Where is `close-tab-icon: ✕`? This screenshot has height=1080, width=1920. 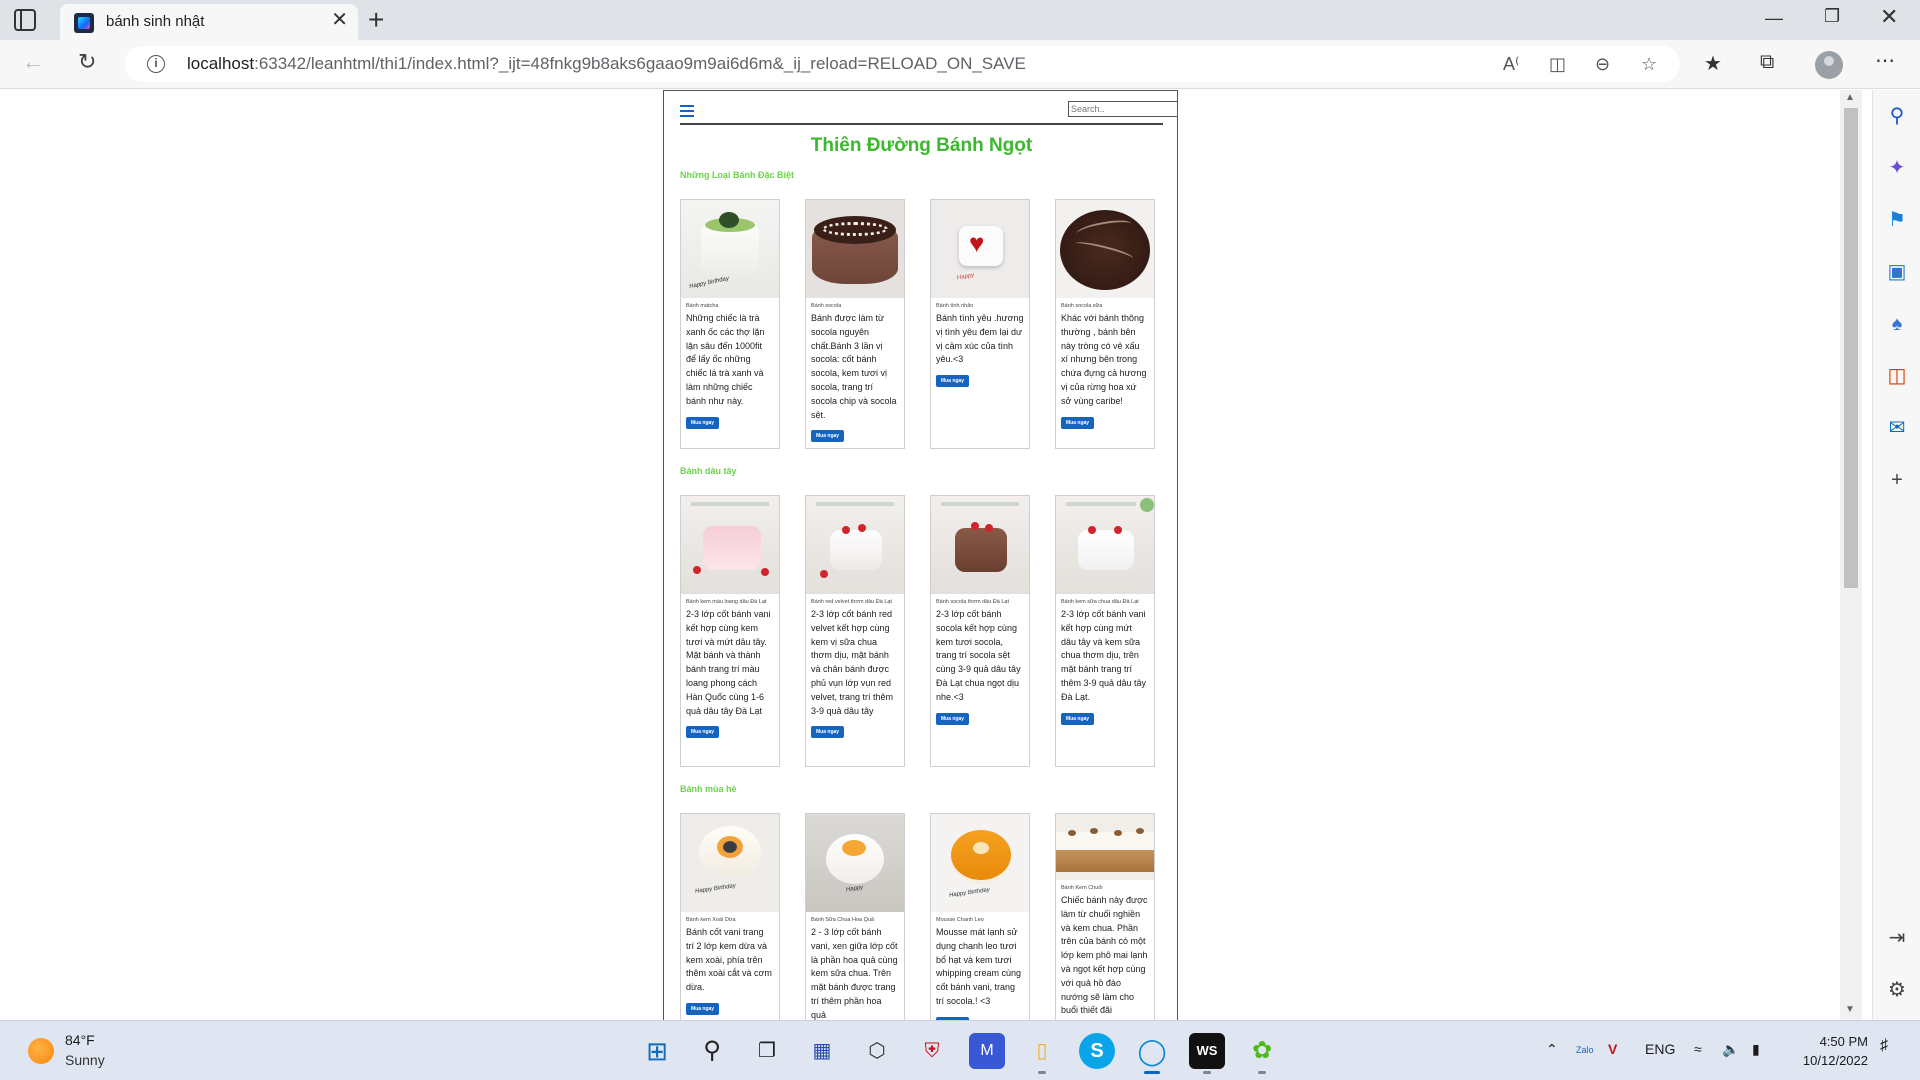
close-tab-icon: ✕ is located at coordinates (339, 20).